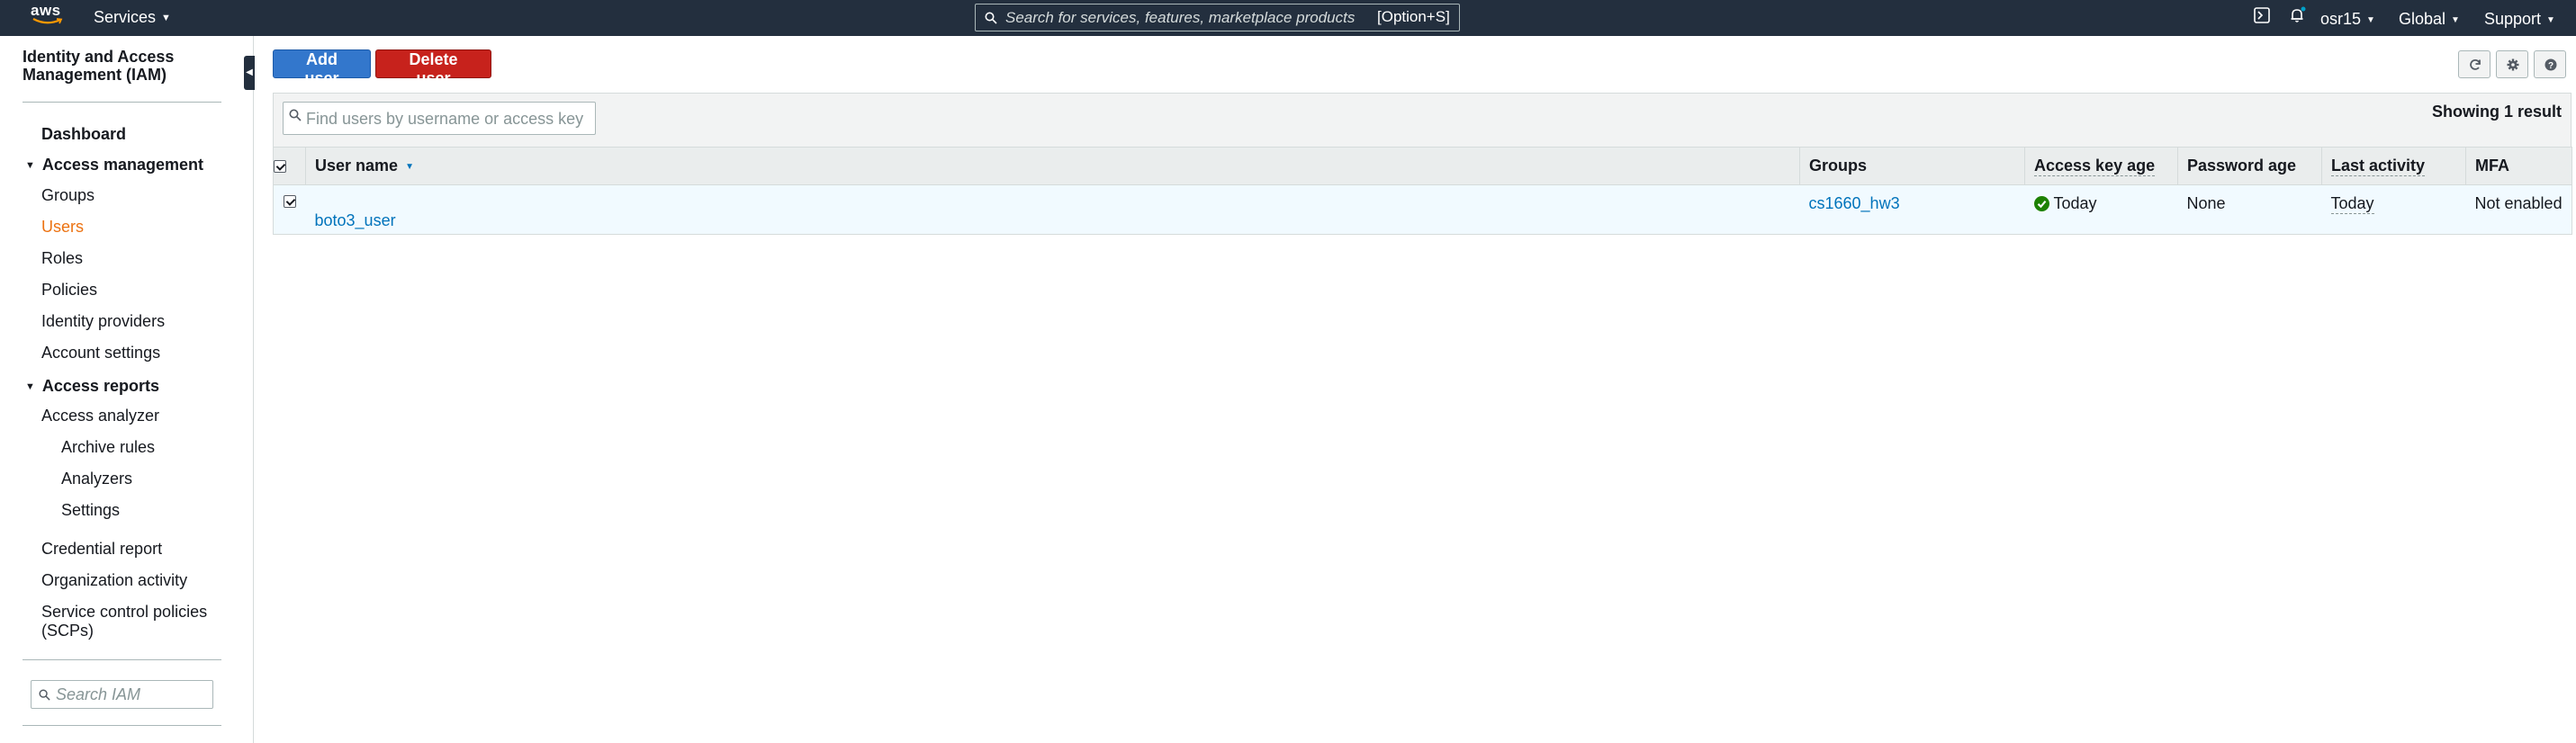 This screenshot has width=2576, height=743. I want to click on search-shortcut-hint: [Option+S], so click(1414, 17).